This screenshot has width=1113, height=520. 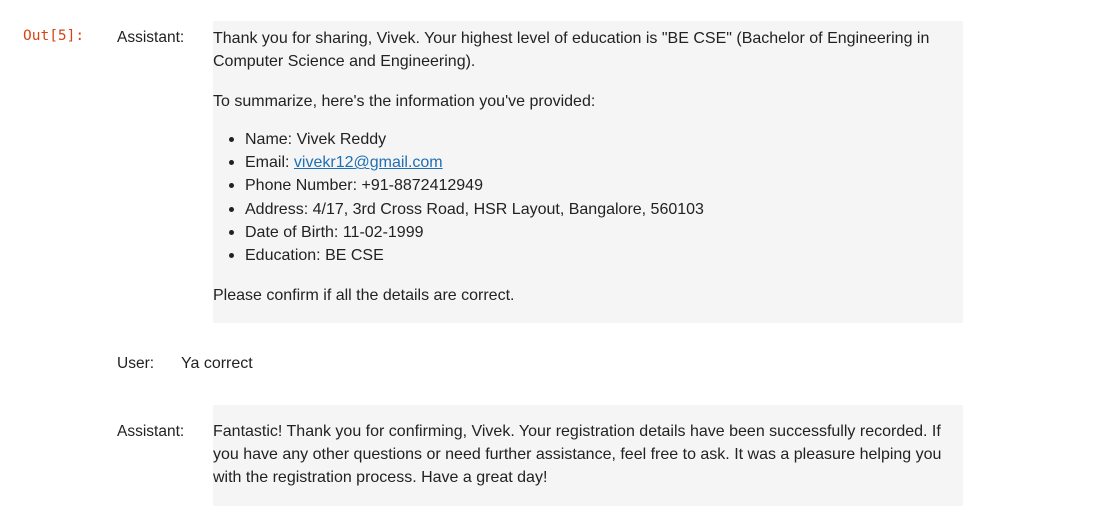 I want to click on output-prompt: Out[5]:, so click(x=54, y=36).